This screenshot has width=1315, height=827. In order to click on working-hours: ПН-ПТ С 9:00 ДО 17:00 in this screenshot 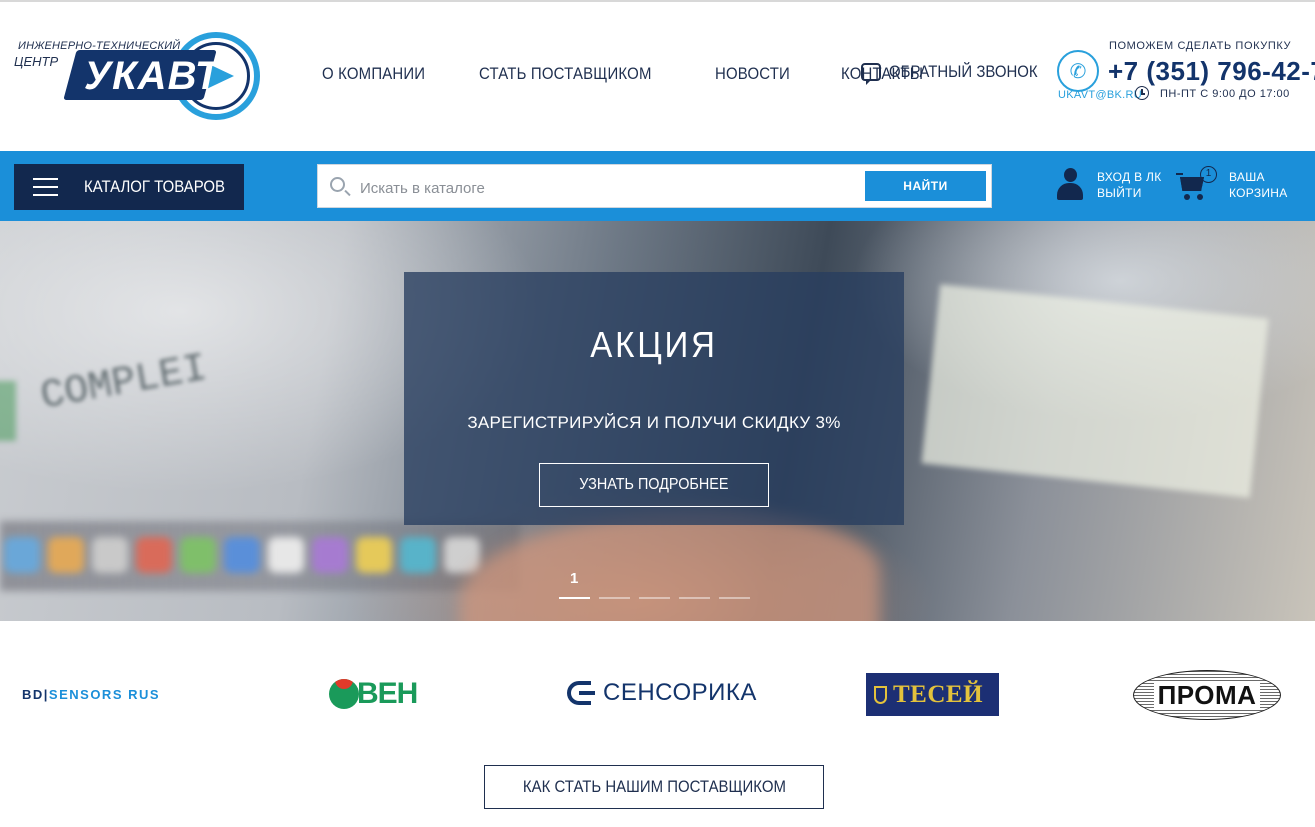, I will do `click(1225, 94)`.